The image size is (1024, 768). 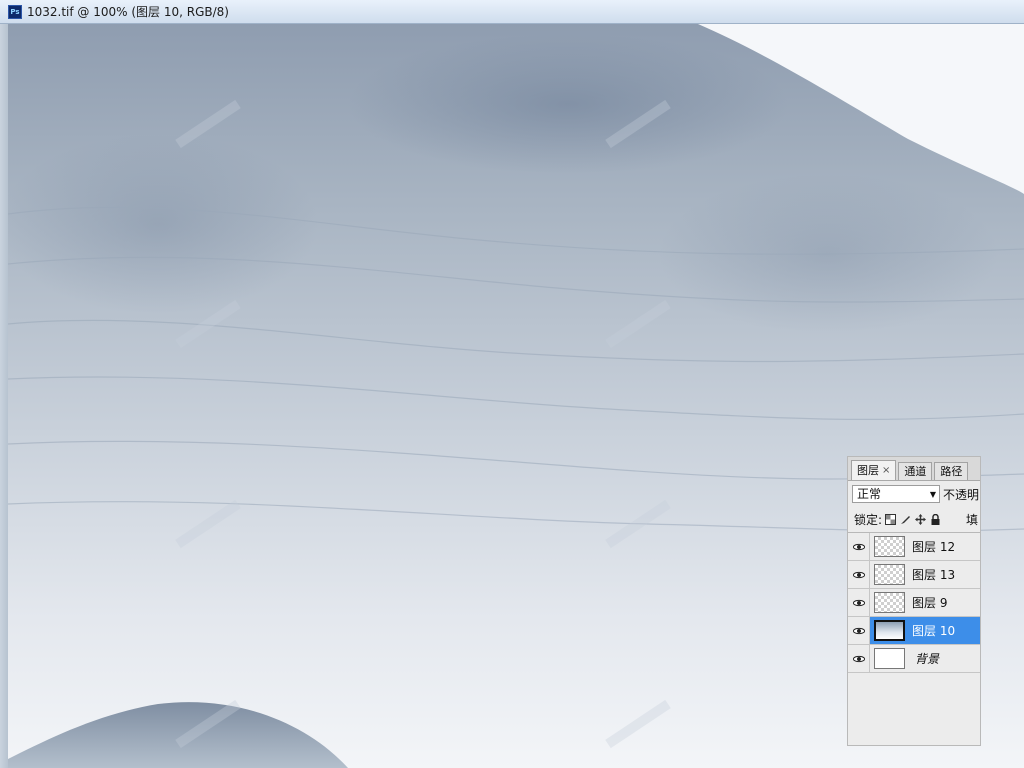 I want to click on layer-row-10: 图层 10, so click(x=914, y=631).